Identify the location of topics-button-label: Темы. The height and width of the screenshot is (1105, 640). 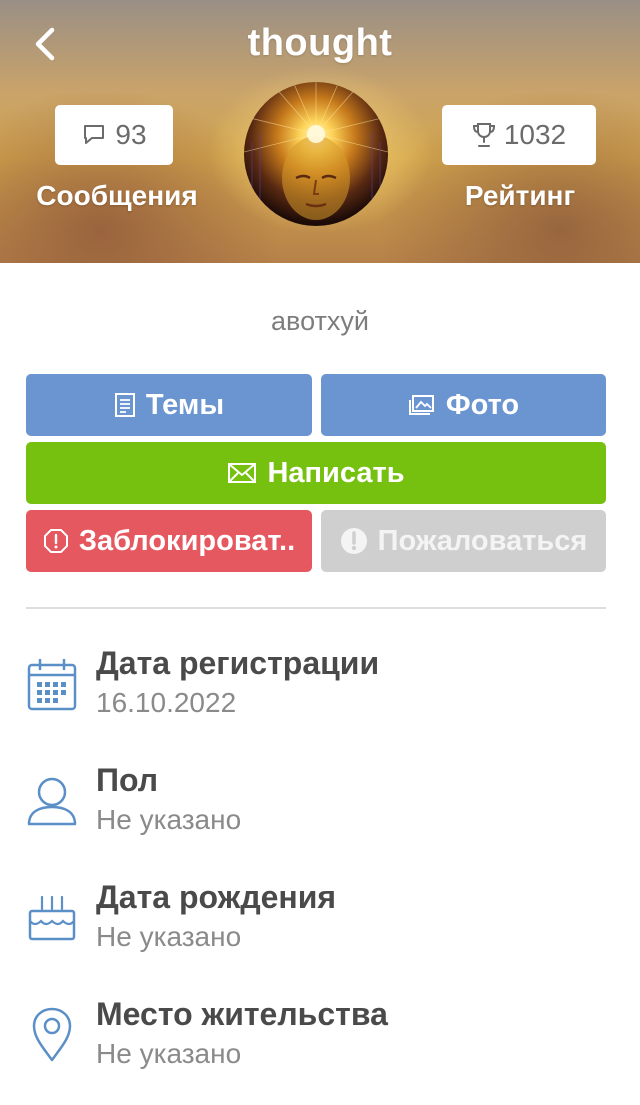
(185, 404).